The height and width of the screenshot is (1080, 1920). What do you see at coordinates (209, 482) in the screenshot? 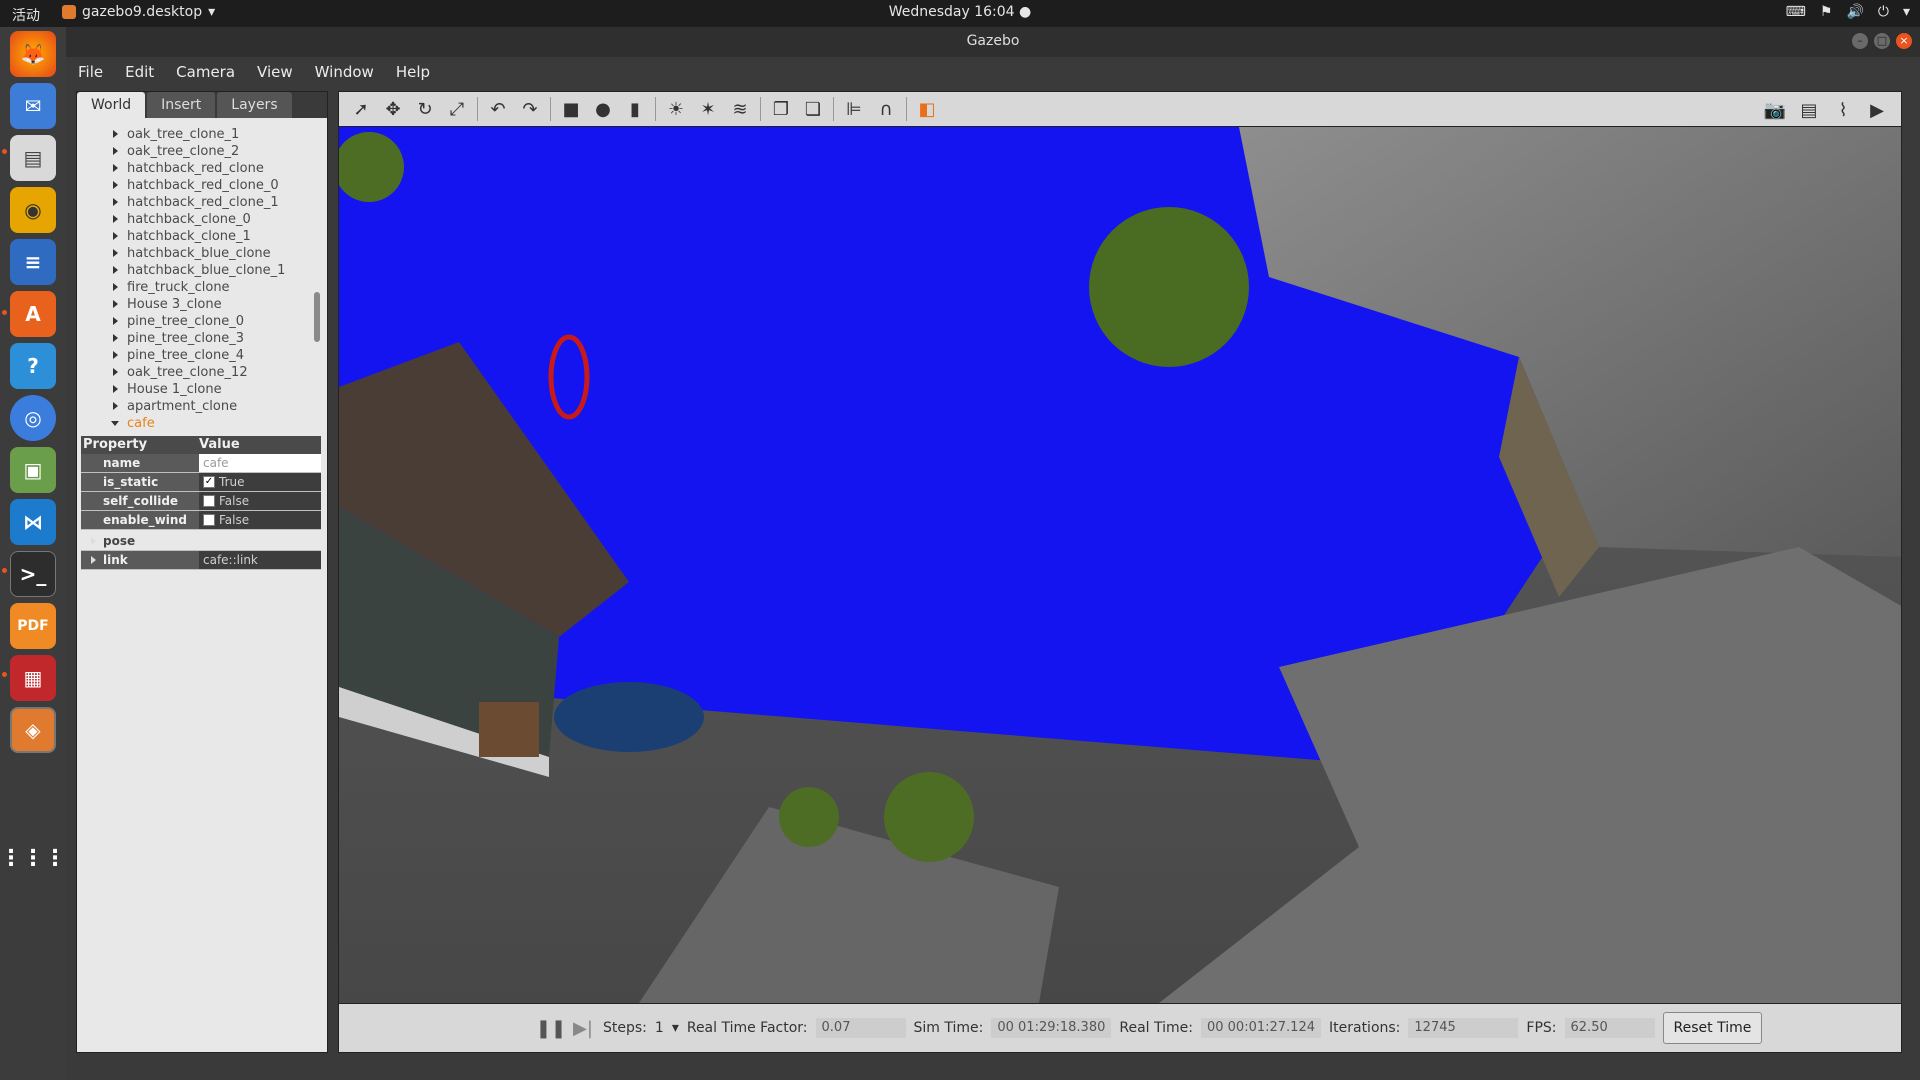
I see `is-static-checkbox: ✓` at bounding box center [209, 482].